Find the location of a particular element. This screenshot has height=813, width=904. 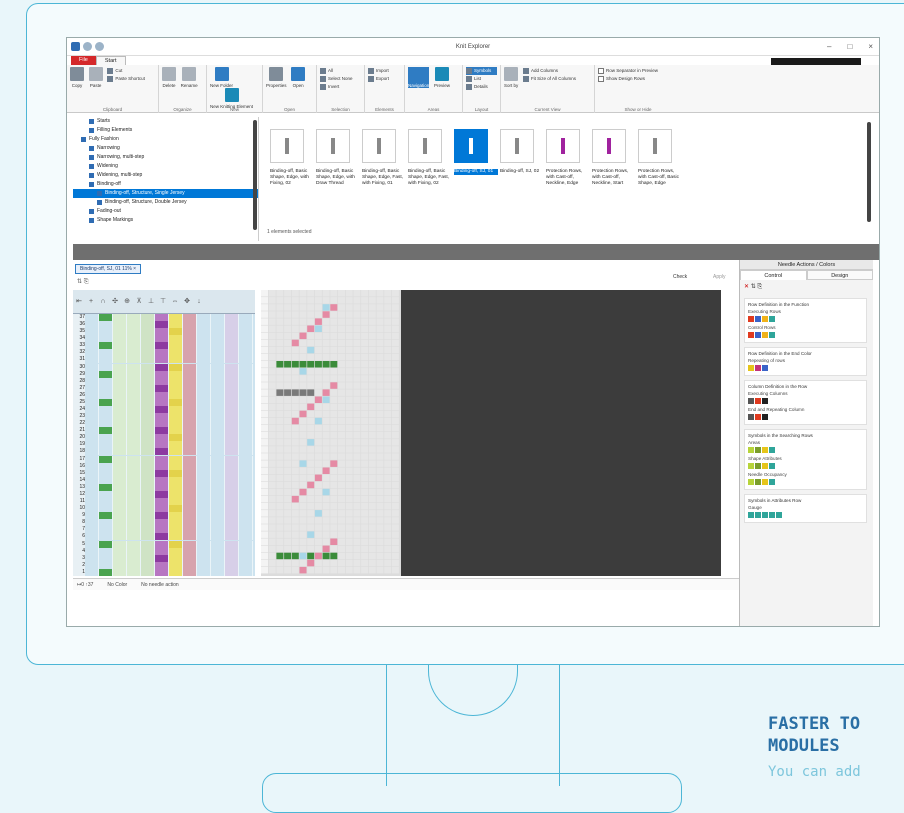

grid-row: 28 is located at coordinates (164, 381).